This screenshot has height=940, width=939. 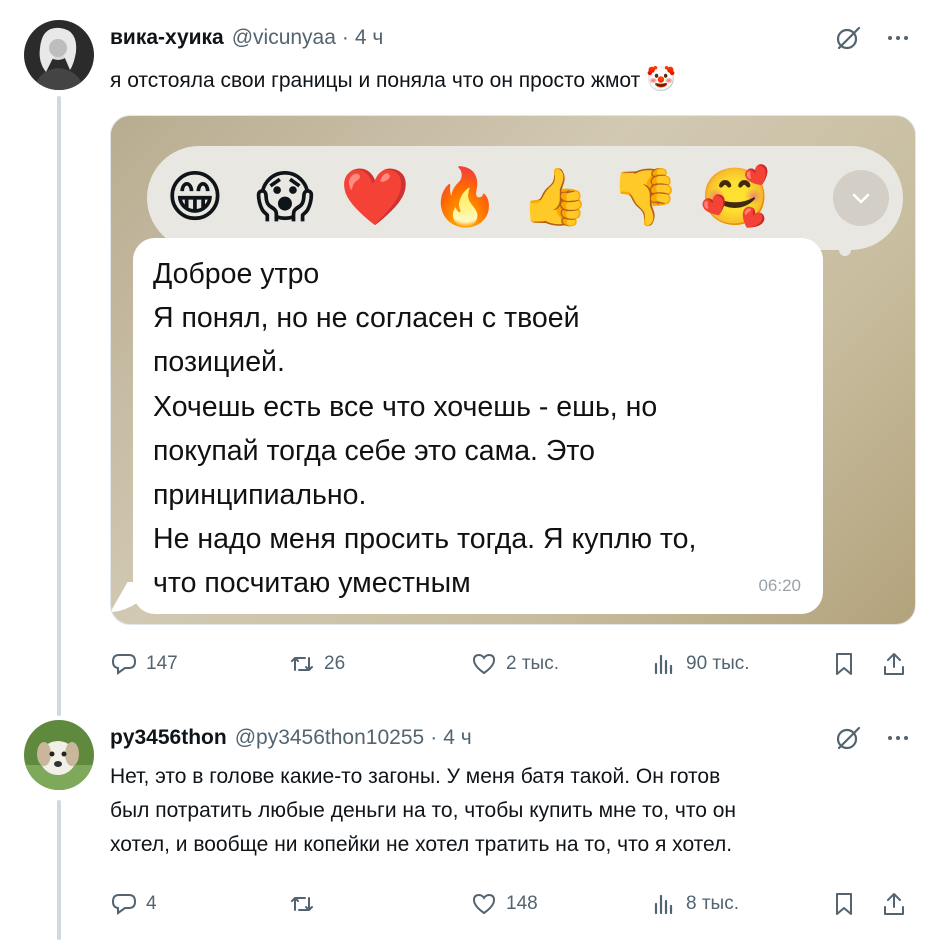 I want to click on author-name: py3456thon, so click(x=168, y=738).